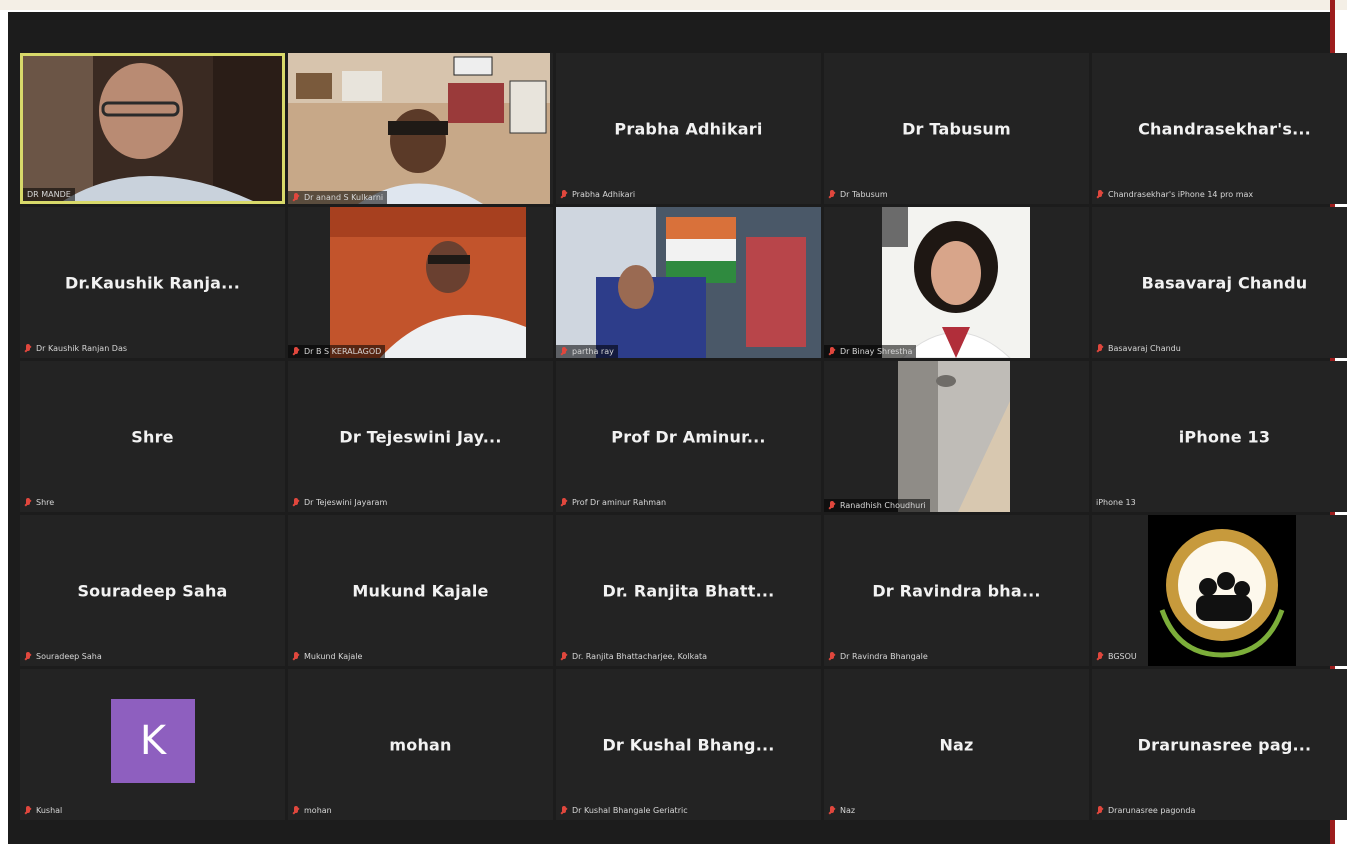 Image resolution: width=1347 pixels, height=844 pixels. I want to click on participant-display-name: Naz, so click(956, 744).